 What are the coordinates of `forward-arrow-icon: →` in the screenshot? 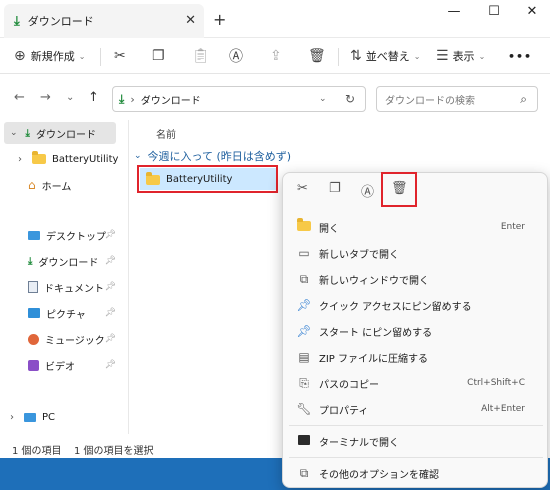 It's located at (45, 97).